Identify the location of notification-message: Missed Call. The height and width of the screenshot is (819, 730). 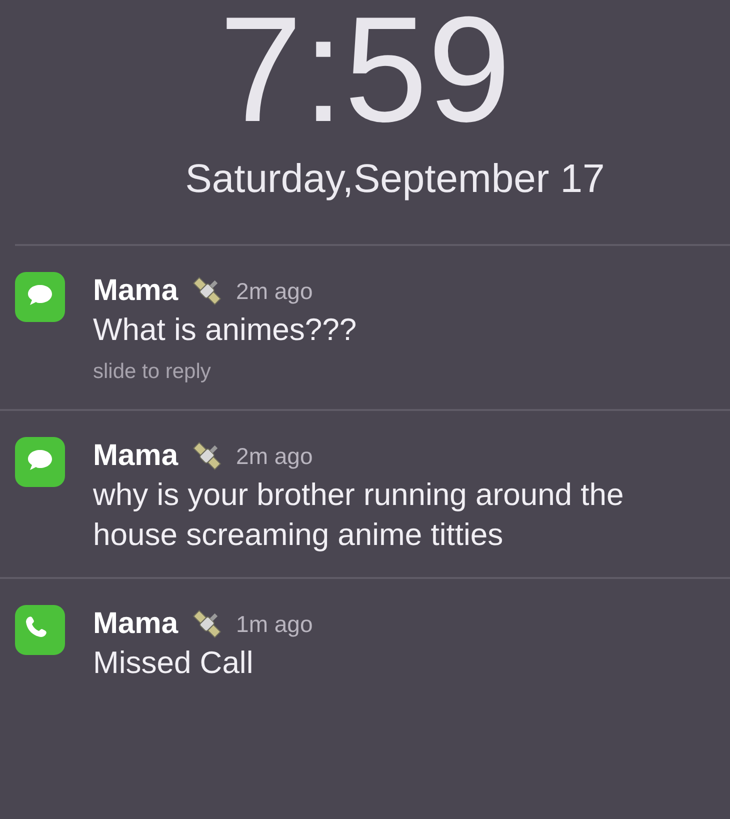
(173, 663).